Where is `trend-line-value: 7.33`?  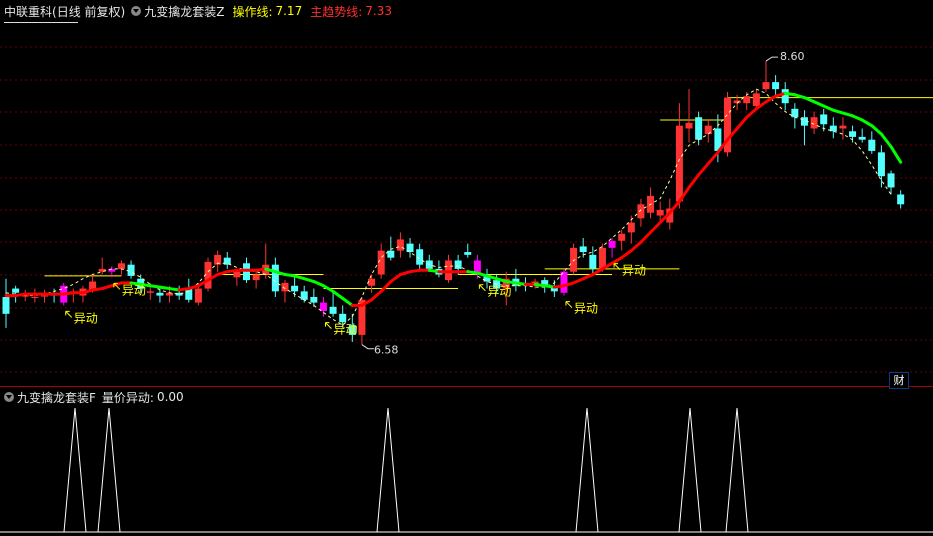
trend-line-value: 7.33 is located at coordinates (378, 11).